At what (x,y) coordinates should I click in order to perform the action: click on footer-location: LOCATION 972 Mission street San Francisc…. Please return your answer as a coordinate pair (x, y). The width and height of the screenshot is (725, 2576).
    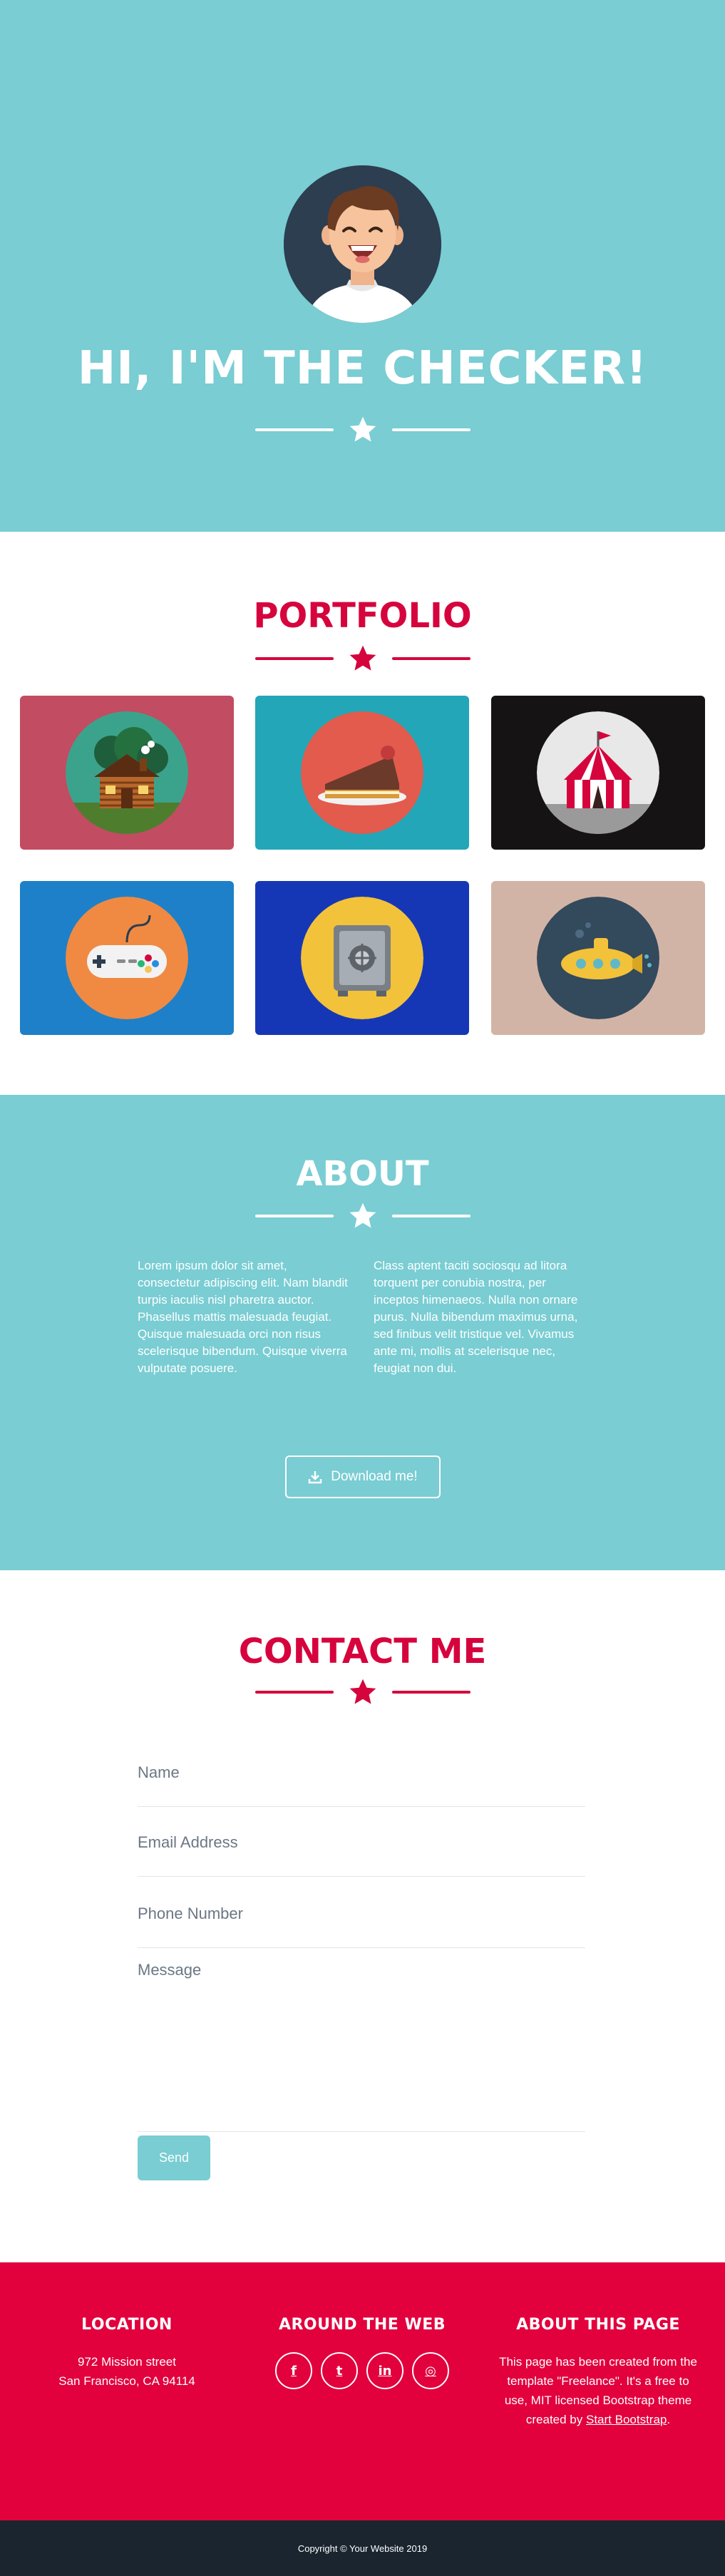
    Looking at the image, I should click on (127, 2353).